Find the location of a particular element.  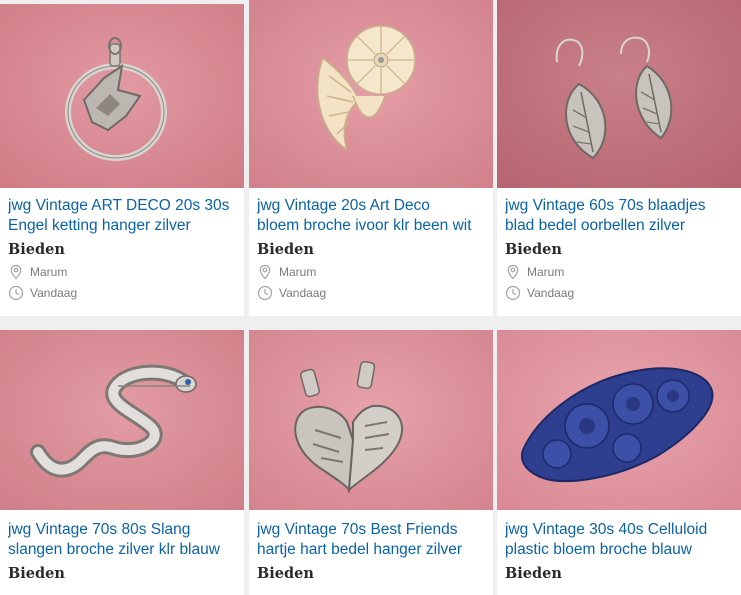

listing-photo-leaf-earrings is located at coordinates (619, 94).